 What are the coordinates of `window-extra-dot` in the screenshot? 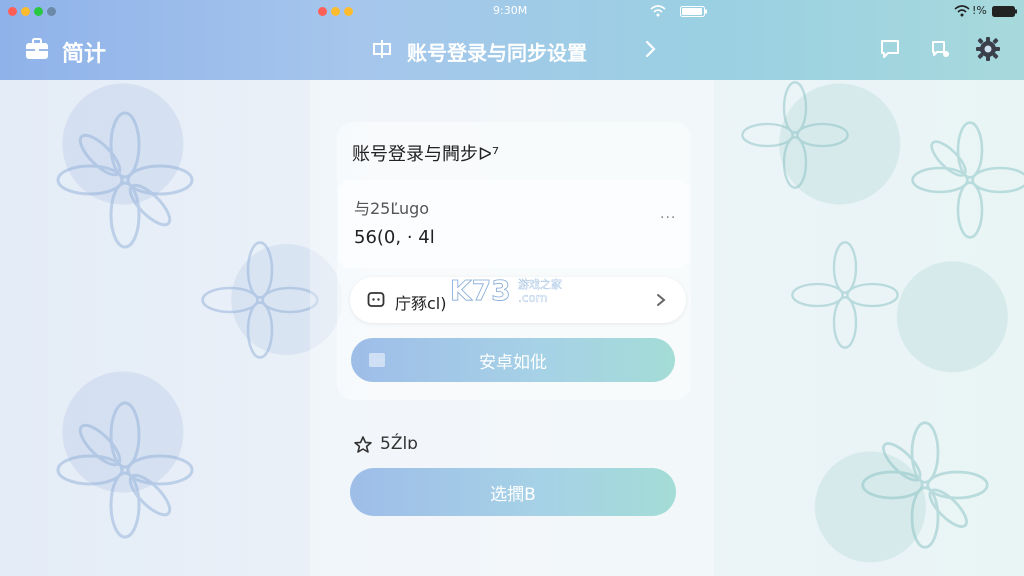 It's located at (51, 11).